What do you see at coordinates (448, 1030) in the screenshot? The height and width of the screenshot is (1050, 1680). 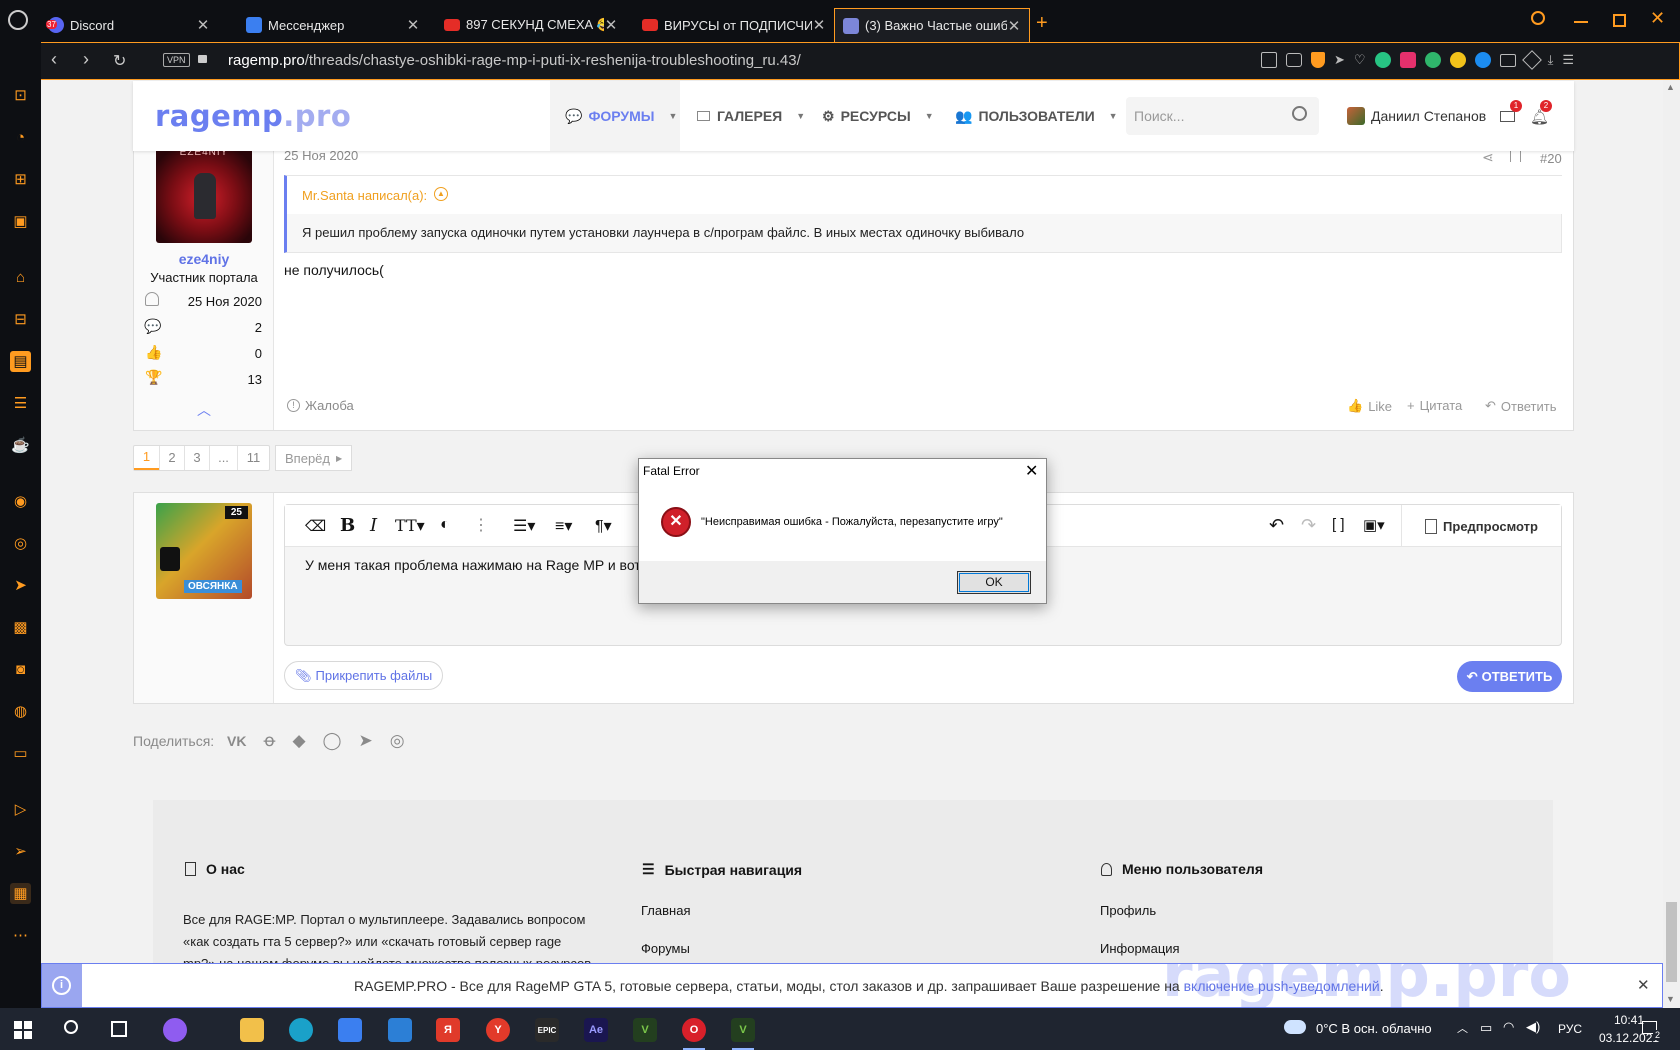 I see `yandex-browser-icon: Я` at bounding box center [448, 1030].